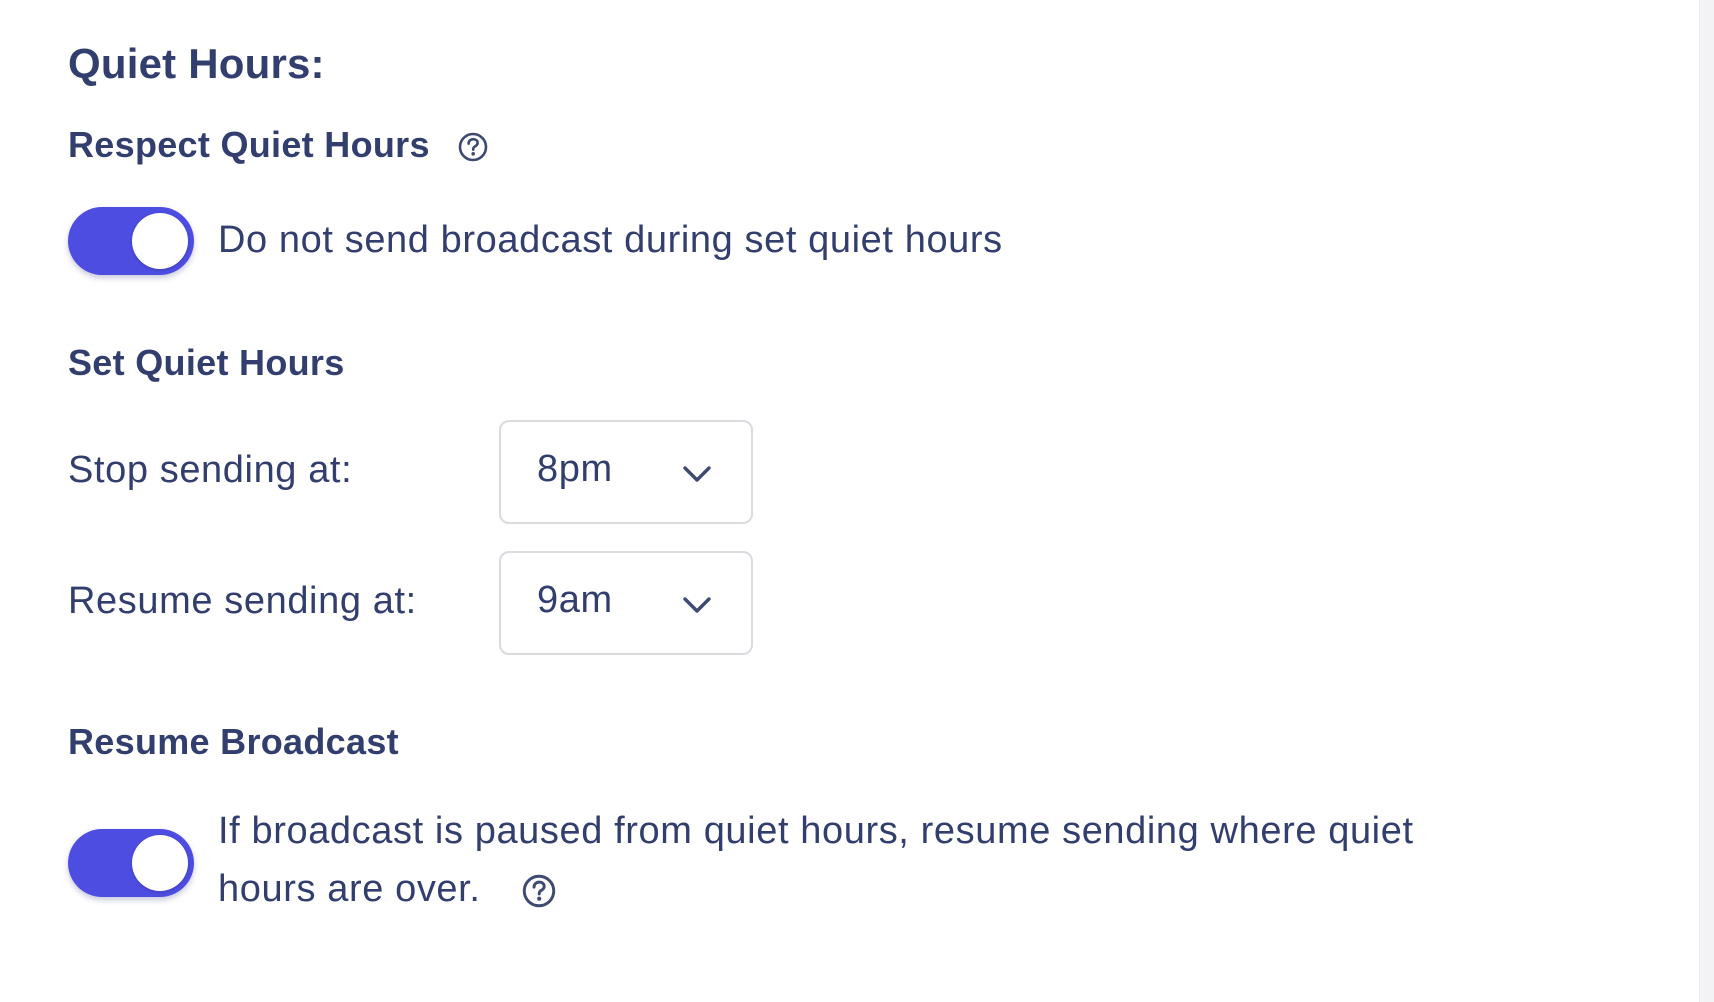 This screenshot has width=1714, height=1002. What do you see at coordinates (575, 600) in the screenshot?
I see `resume-sending-value: 9am` at bounding box center [575, 600].